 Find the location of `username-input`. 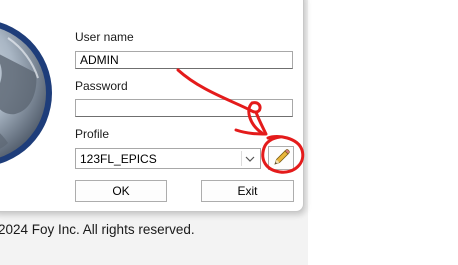

username-input is located at coordinates (184, 60).